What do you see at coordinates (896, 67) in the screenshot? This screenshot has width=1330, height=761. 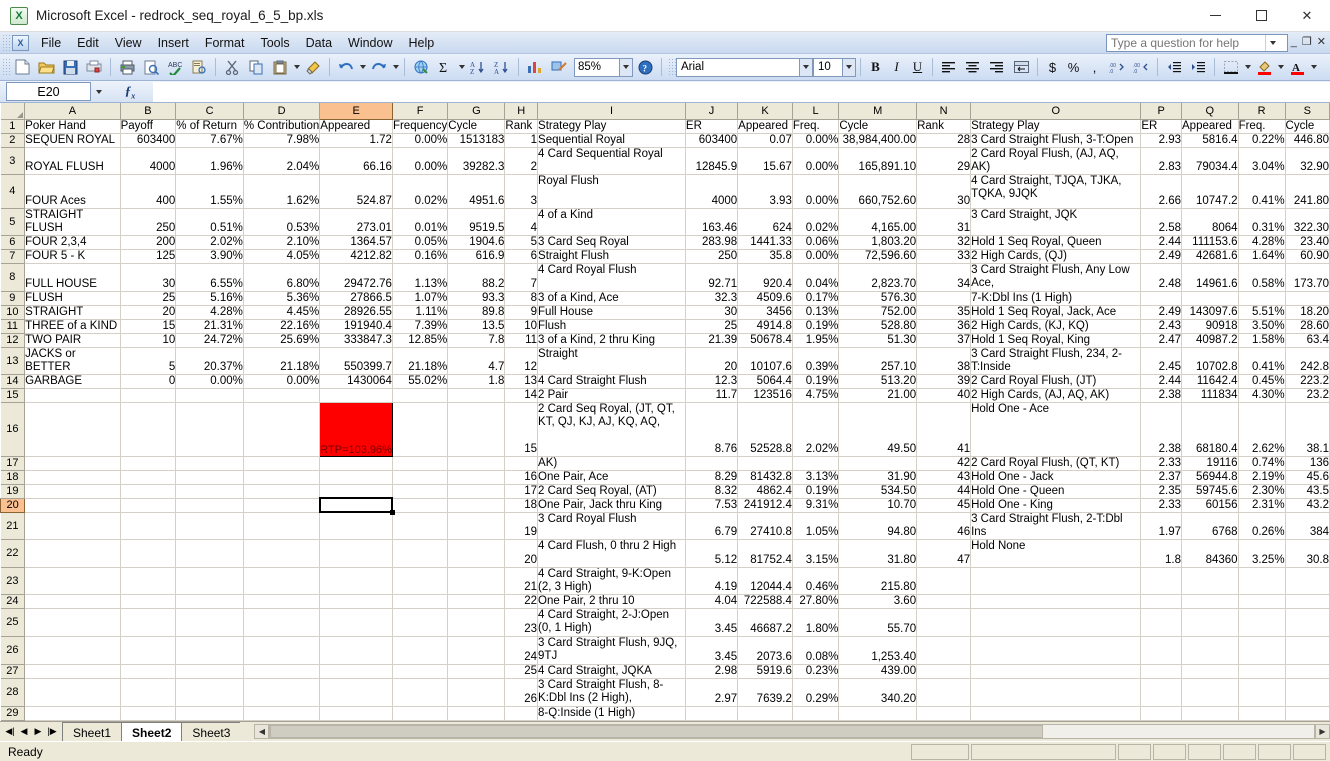 I see `italic-button: I` at bounding box center [896, 67].